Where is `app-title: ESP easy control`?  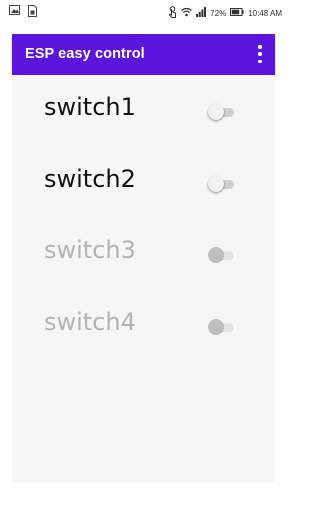
app-title: ESP easy control is located at coordinates (85, 54).